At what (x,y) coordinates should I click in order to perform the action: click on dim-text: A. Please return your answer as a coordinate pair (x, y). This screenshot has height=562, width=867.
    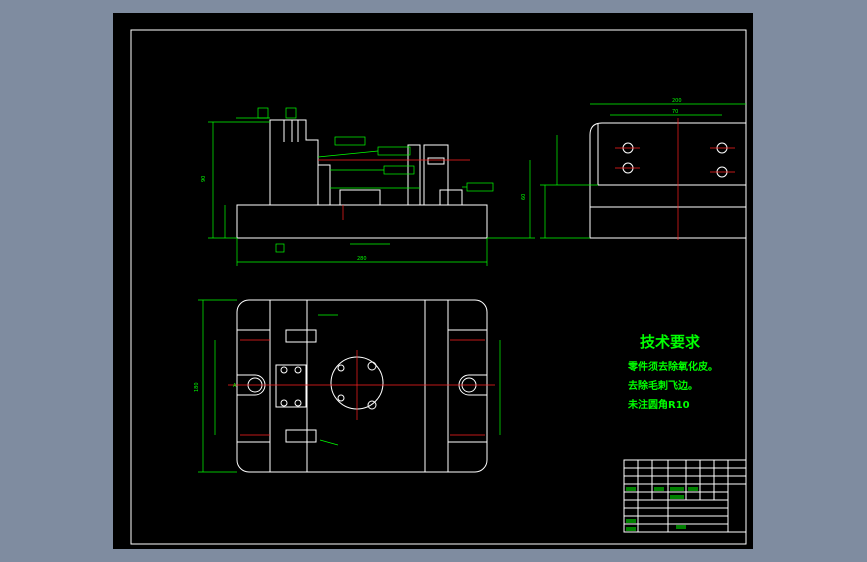
    Looking at the image, I should click on (235, 386).